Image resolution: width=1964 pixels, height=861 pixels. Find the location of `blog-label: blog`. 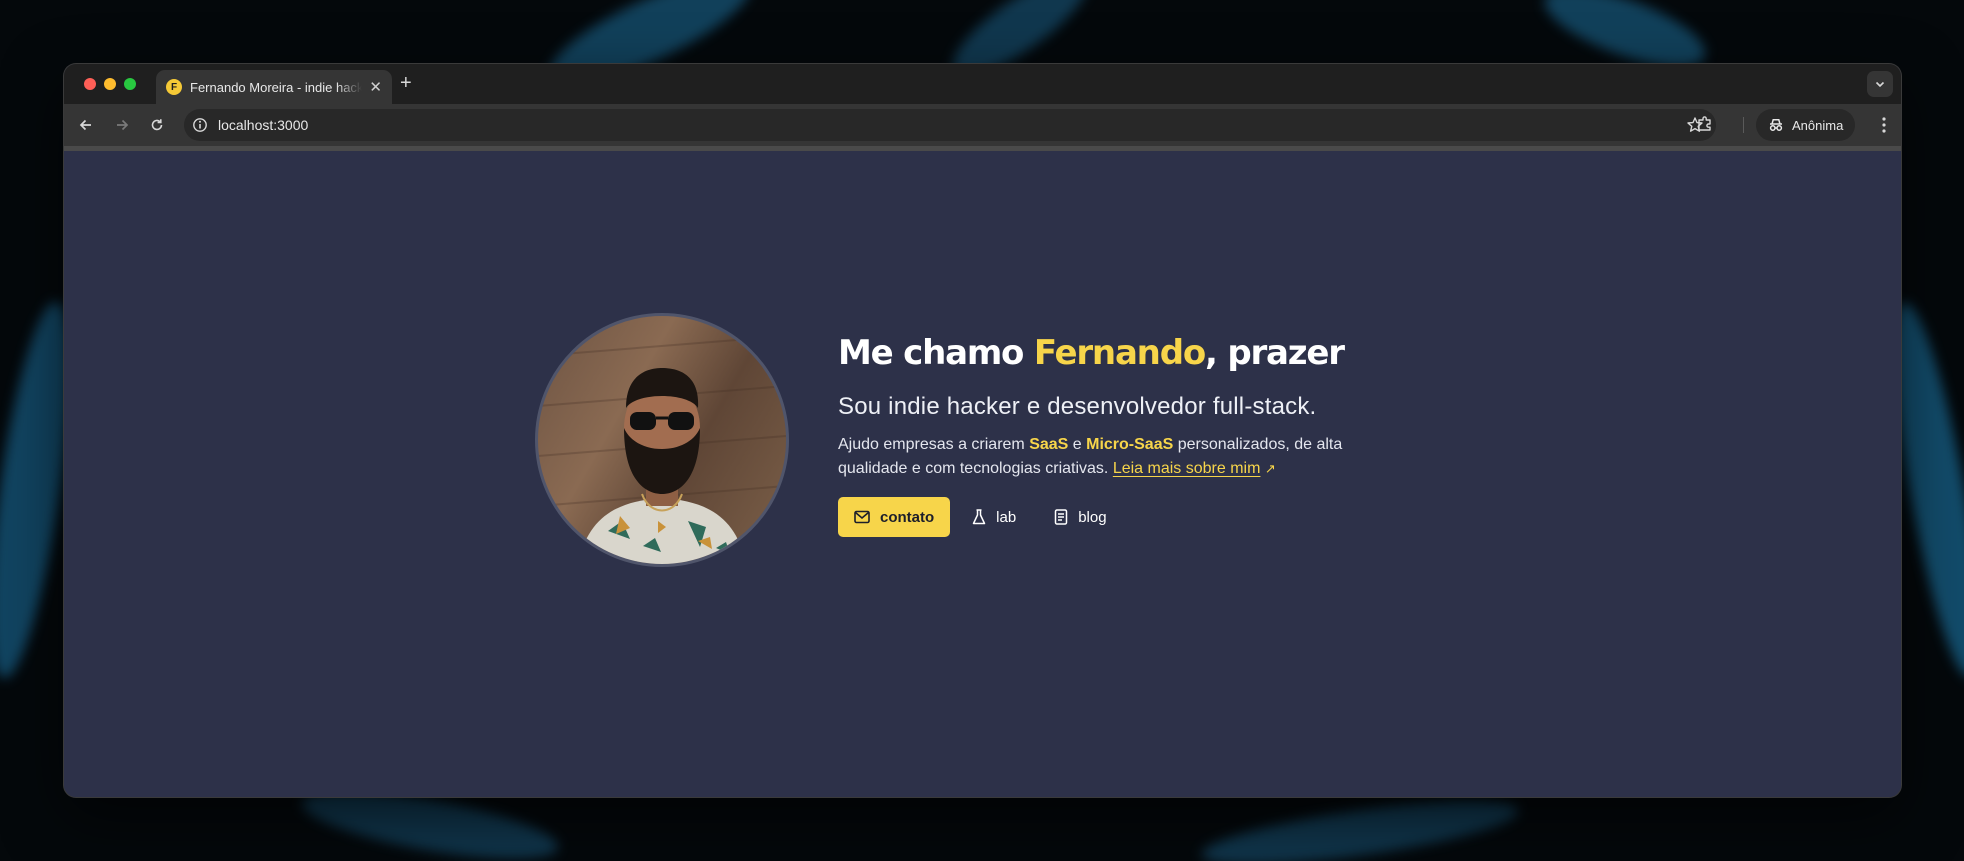

blog-label: blog is located at coordinates (1092, 517).